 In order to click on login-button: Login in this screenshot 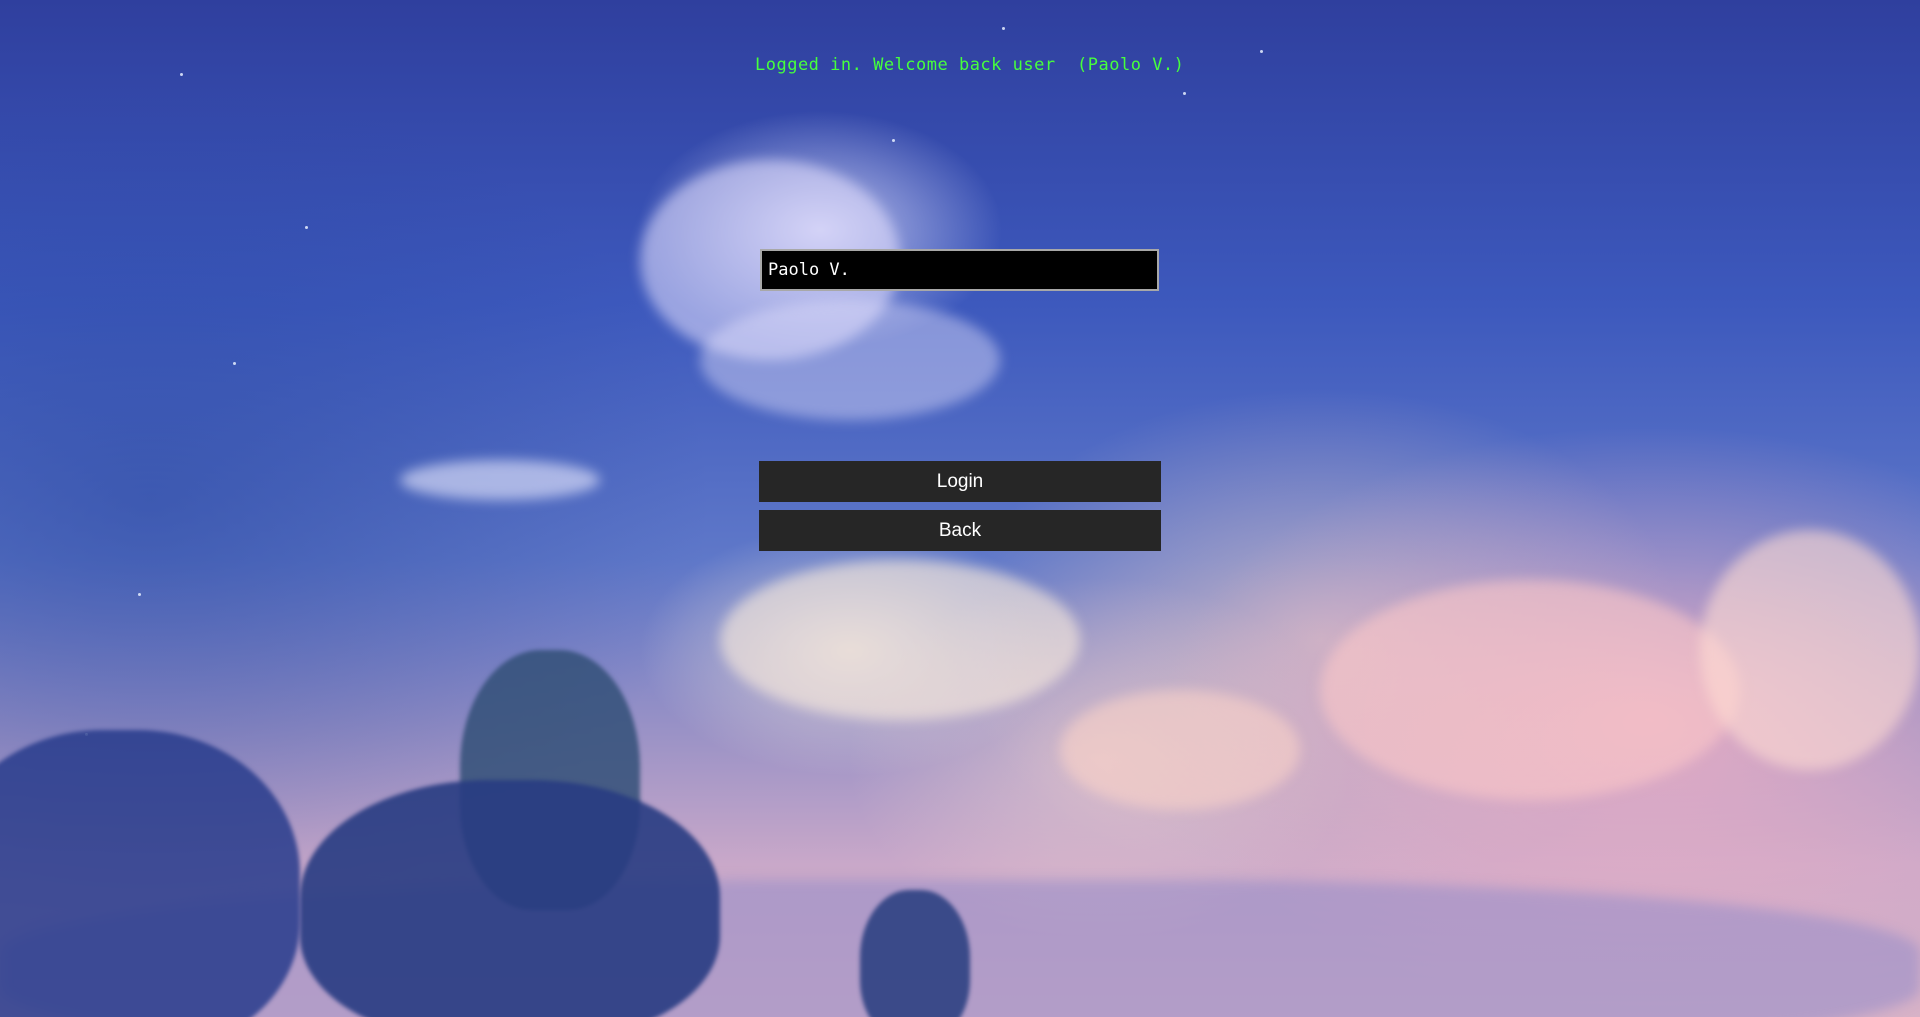, I will do `click(960, 481)`.